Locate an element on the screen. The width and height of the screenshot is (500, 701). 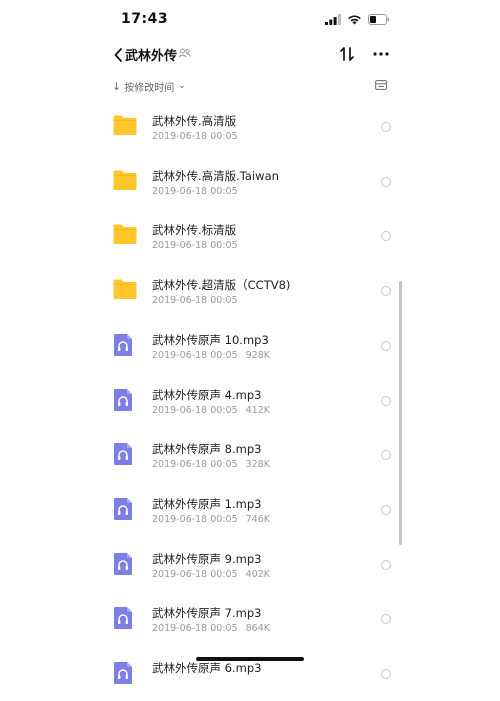
file-meta is located at coordinates (156, 683).